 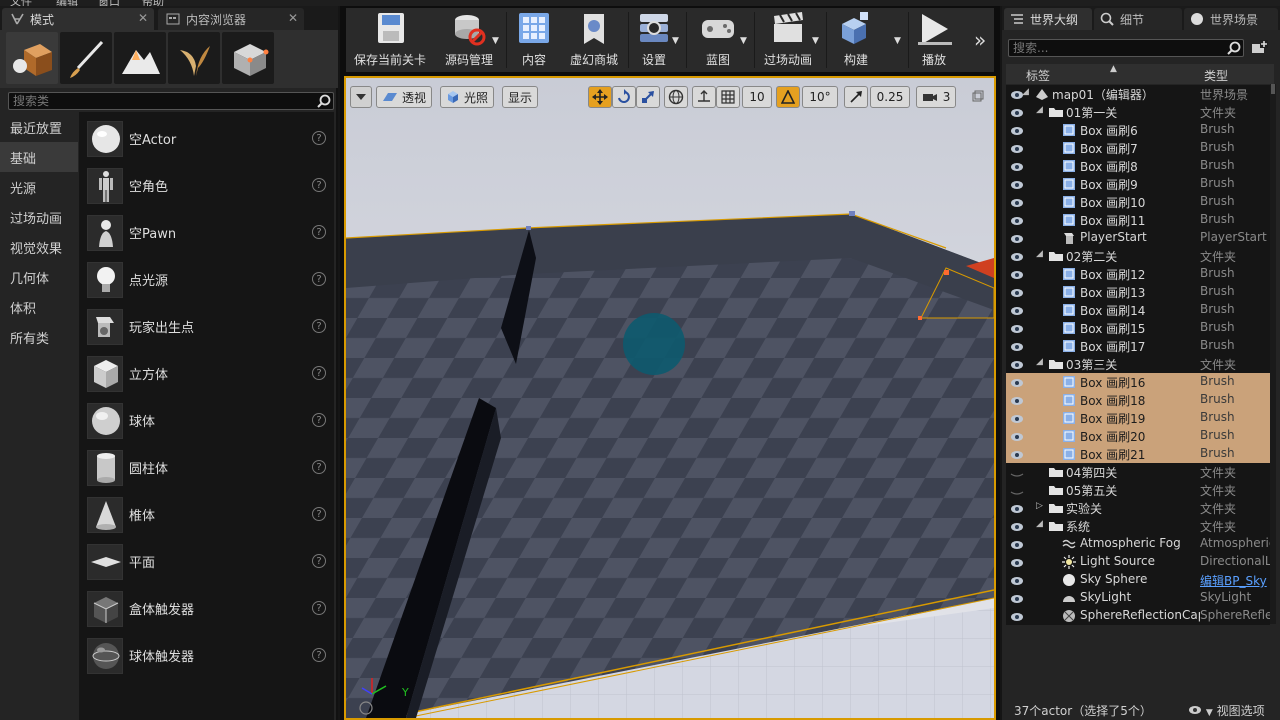 What do you see at coordinates (1138, 148) in the screenshot?
I see `outliner-row: Box 画刷7 Brush` at bounding box center [1138, 148].